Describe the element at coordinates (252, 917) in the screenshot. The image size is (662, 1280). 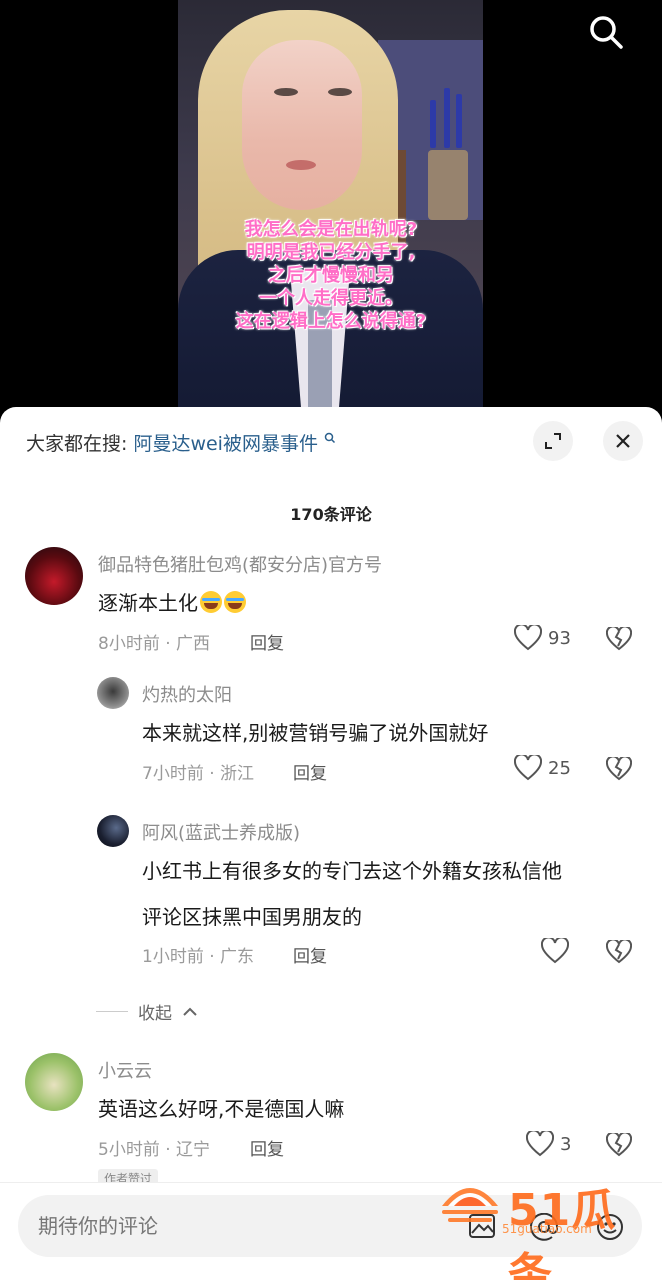
I see `comment-text: 评论区抹黑中国男朋友的` at that location.